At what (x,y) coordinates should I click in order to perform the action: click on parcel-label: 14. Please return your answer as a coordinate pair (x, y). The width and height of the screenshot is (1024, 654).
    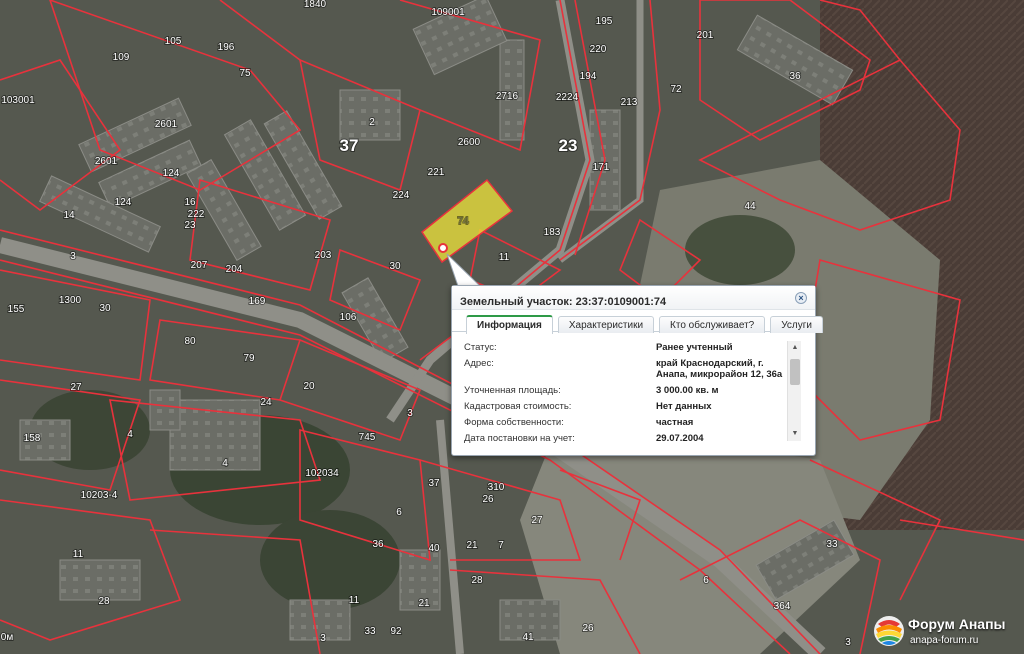
    Looking at the image, I should click on (69, 215).